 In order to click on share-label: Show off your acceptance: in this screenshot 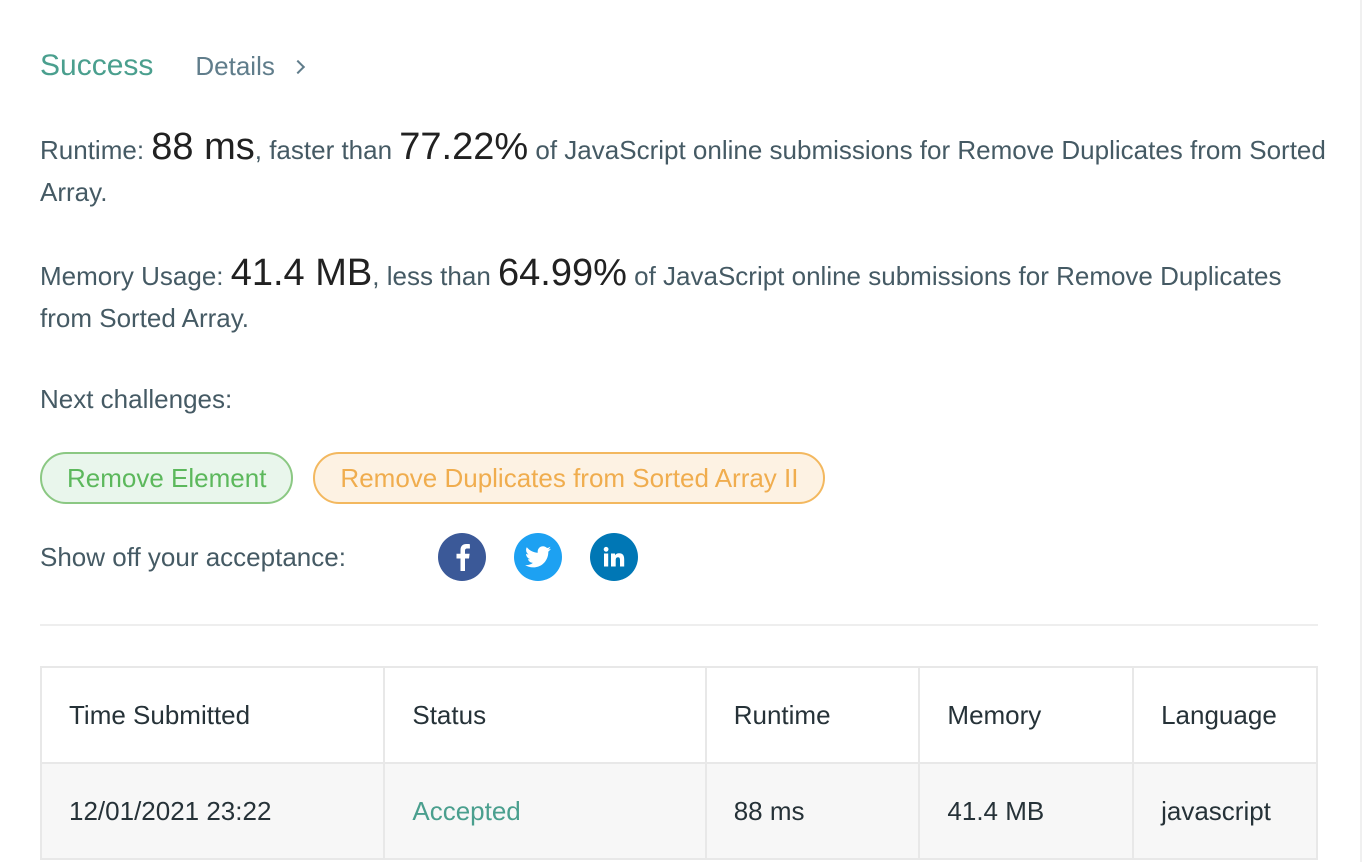, I will do `click(193, 556)`.